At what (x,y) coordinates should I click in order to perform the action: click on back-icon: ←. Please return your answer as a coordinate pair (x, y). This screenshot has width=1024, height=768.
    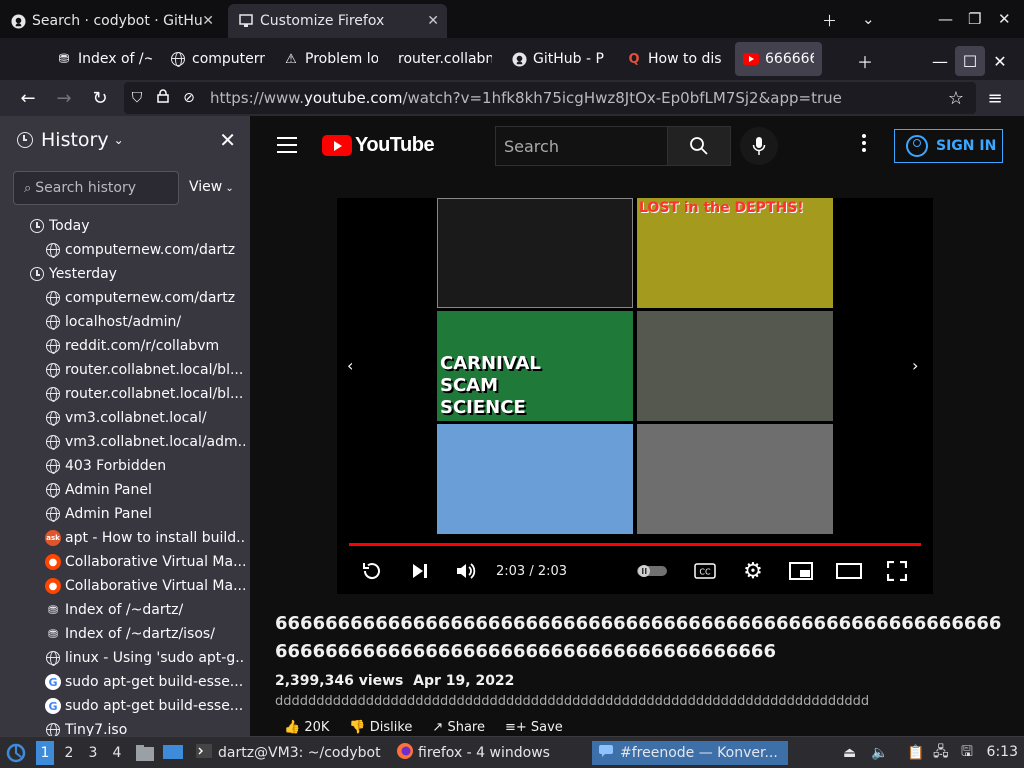
    Looking at the image, I should click on (28, 98).